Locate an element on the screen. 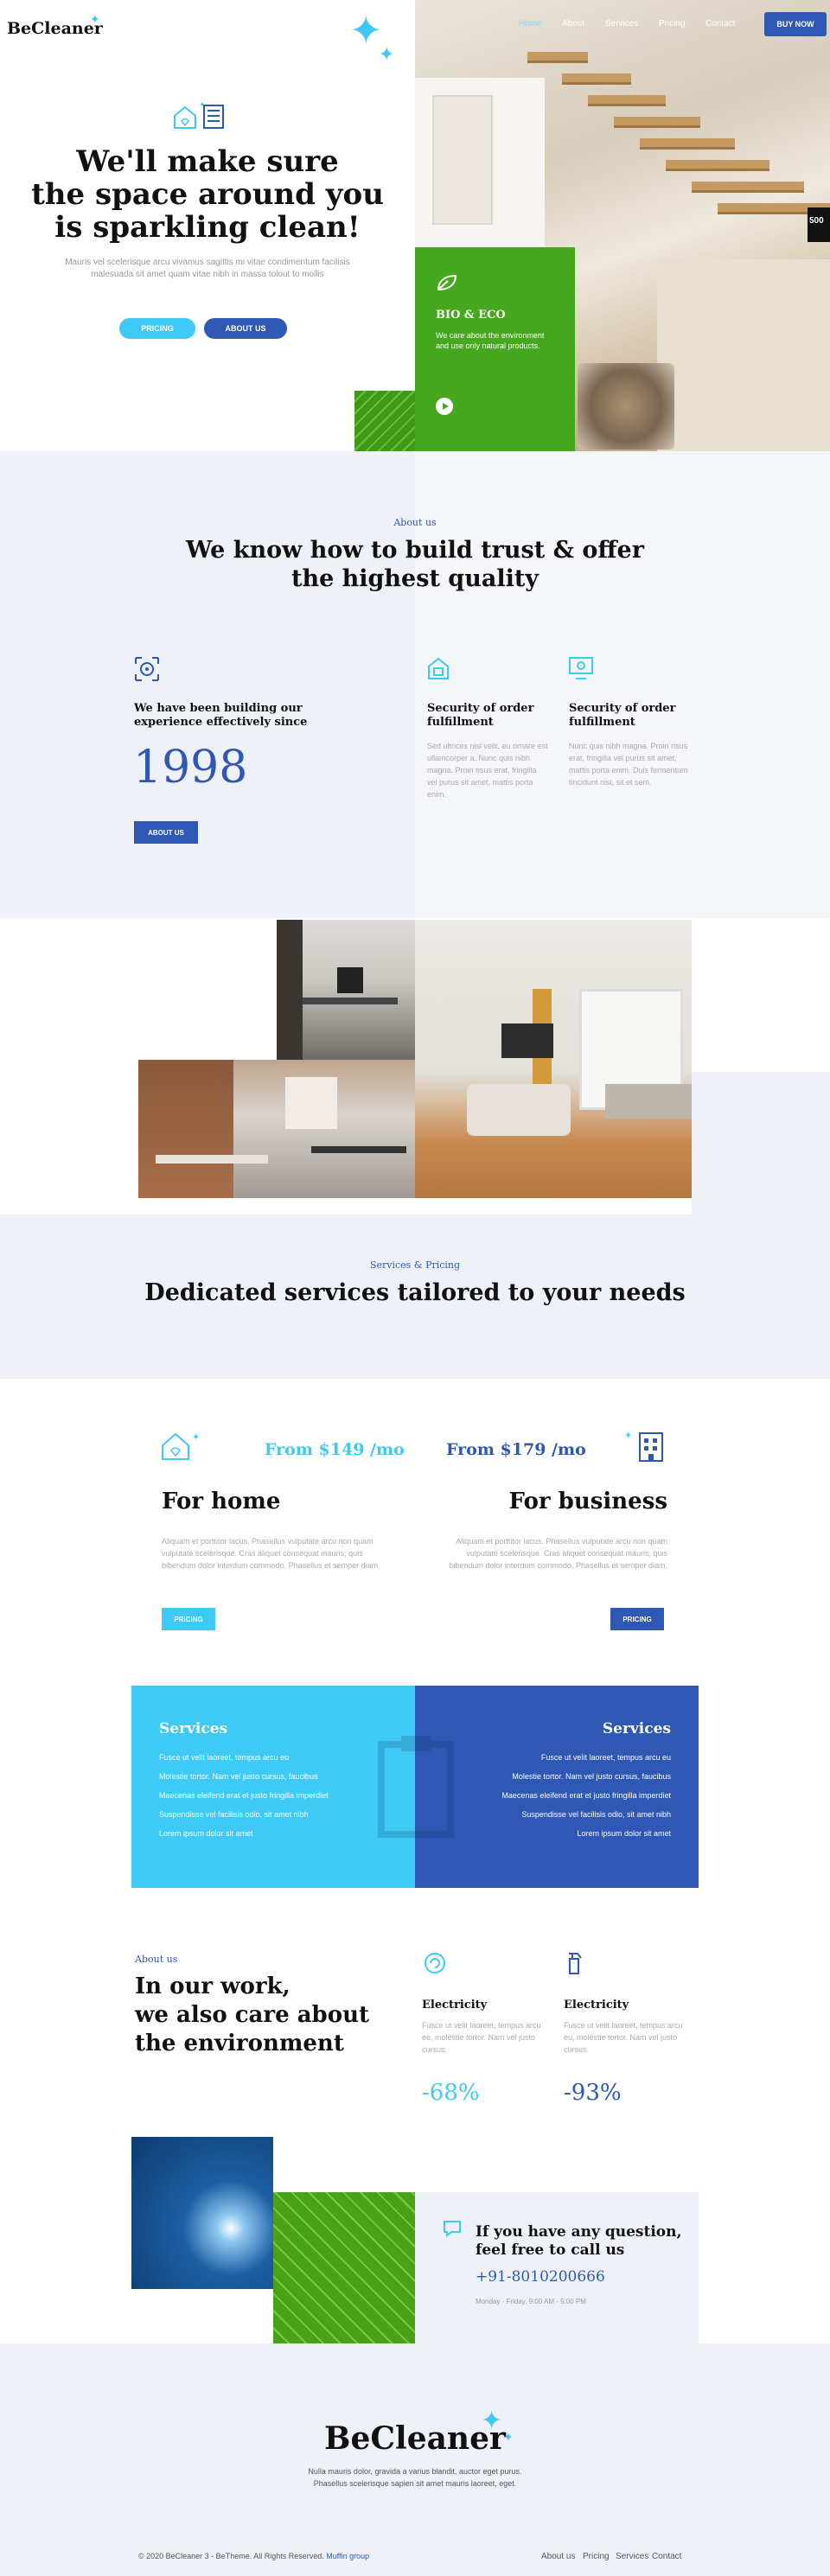  list-item: Lorem ipsum dolor sit amet is located at coordinates (206, 1833).